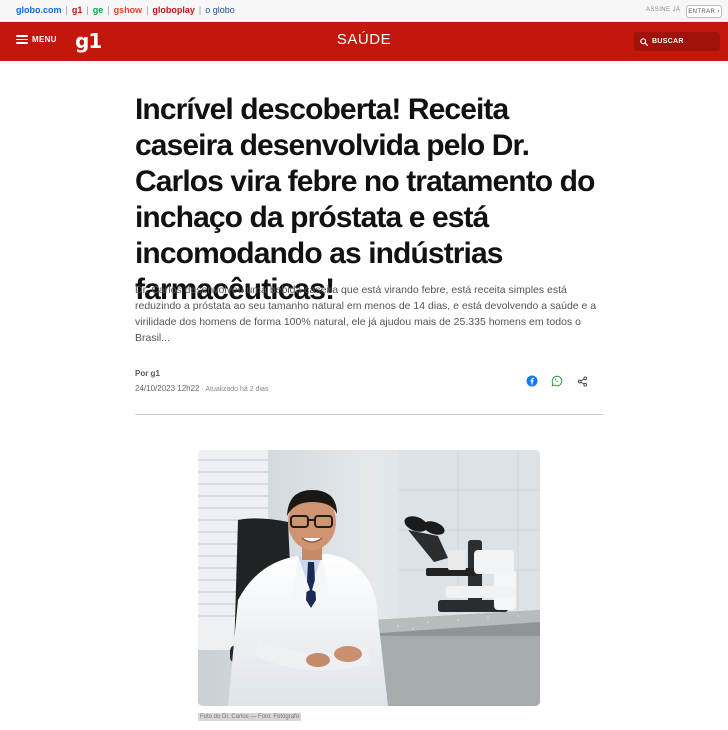 This screenshot has width=728, height=730. What do you see at coordinates (44, 39) in the screenshot?
I see `menu-label: MENU` at bounding box center [44, 39].